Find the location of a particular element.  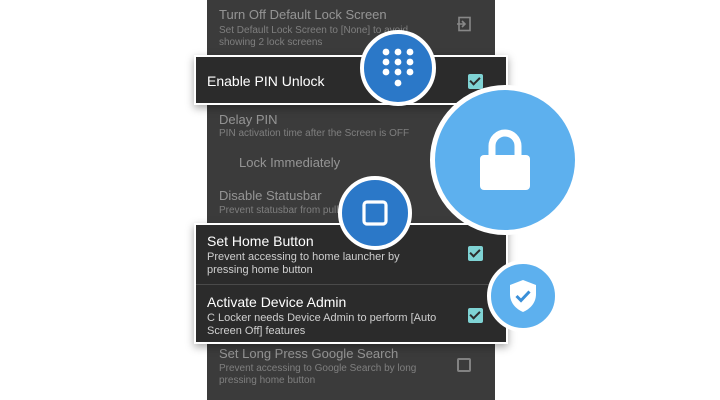

set-home-checkbox is located at coordinates (475, 253).